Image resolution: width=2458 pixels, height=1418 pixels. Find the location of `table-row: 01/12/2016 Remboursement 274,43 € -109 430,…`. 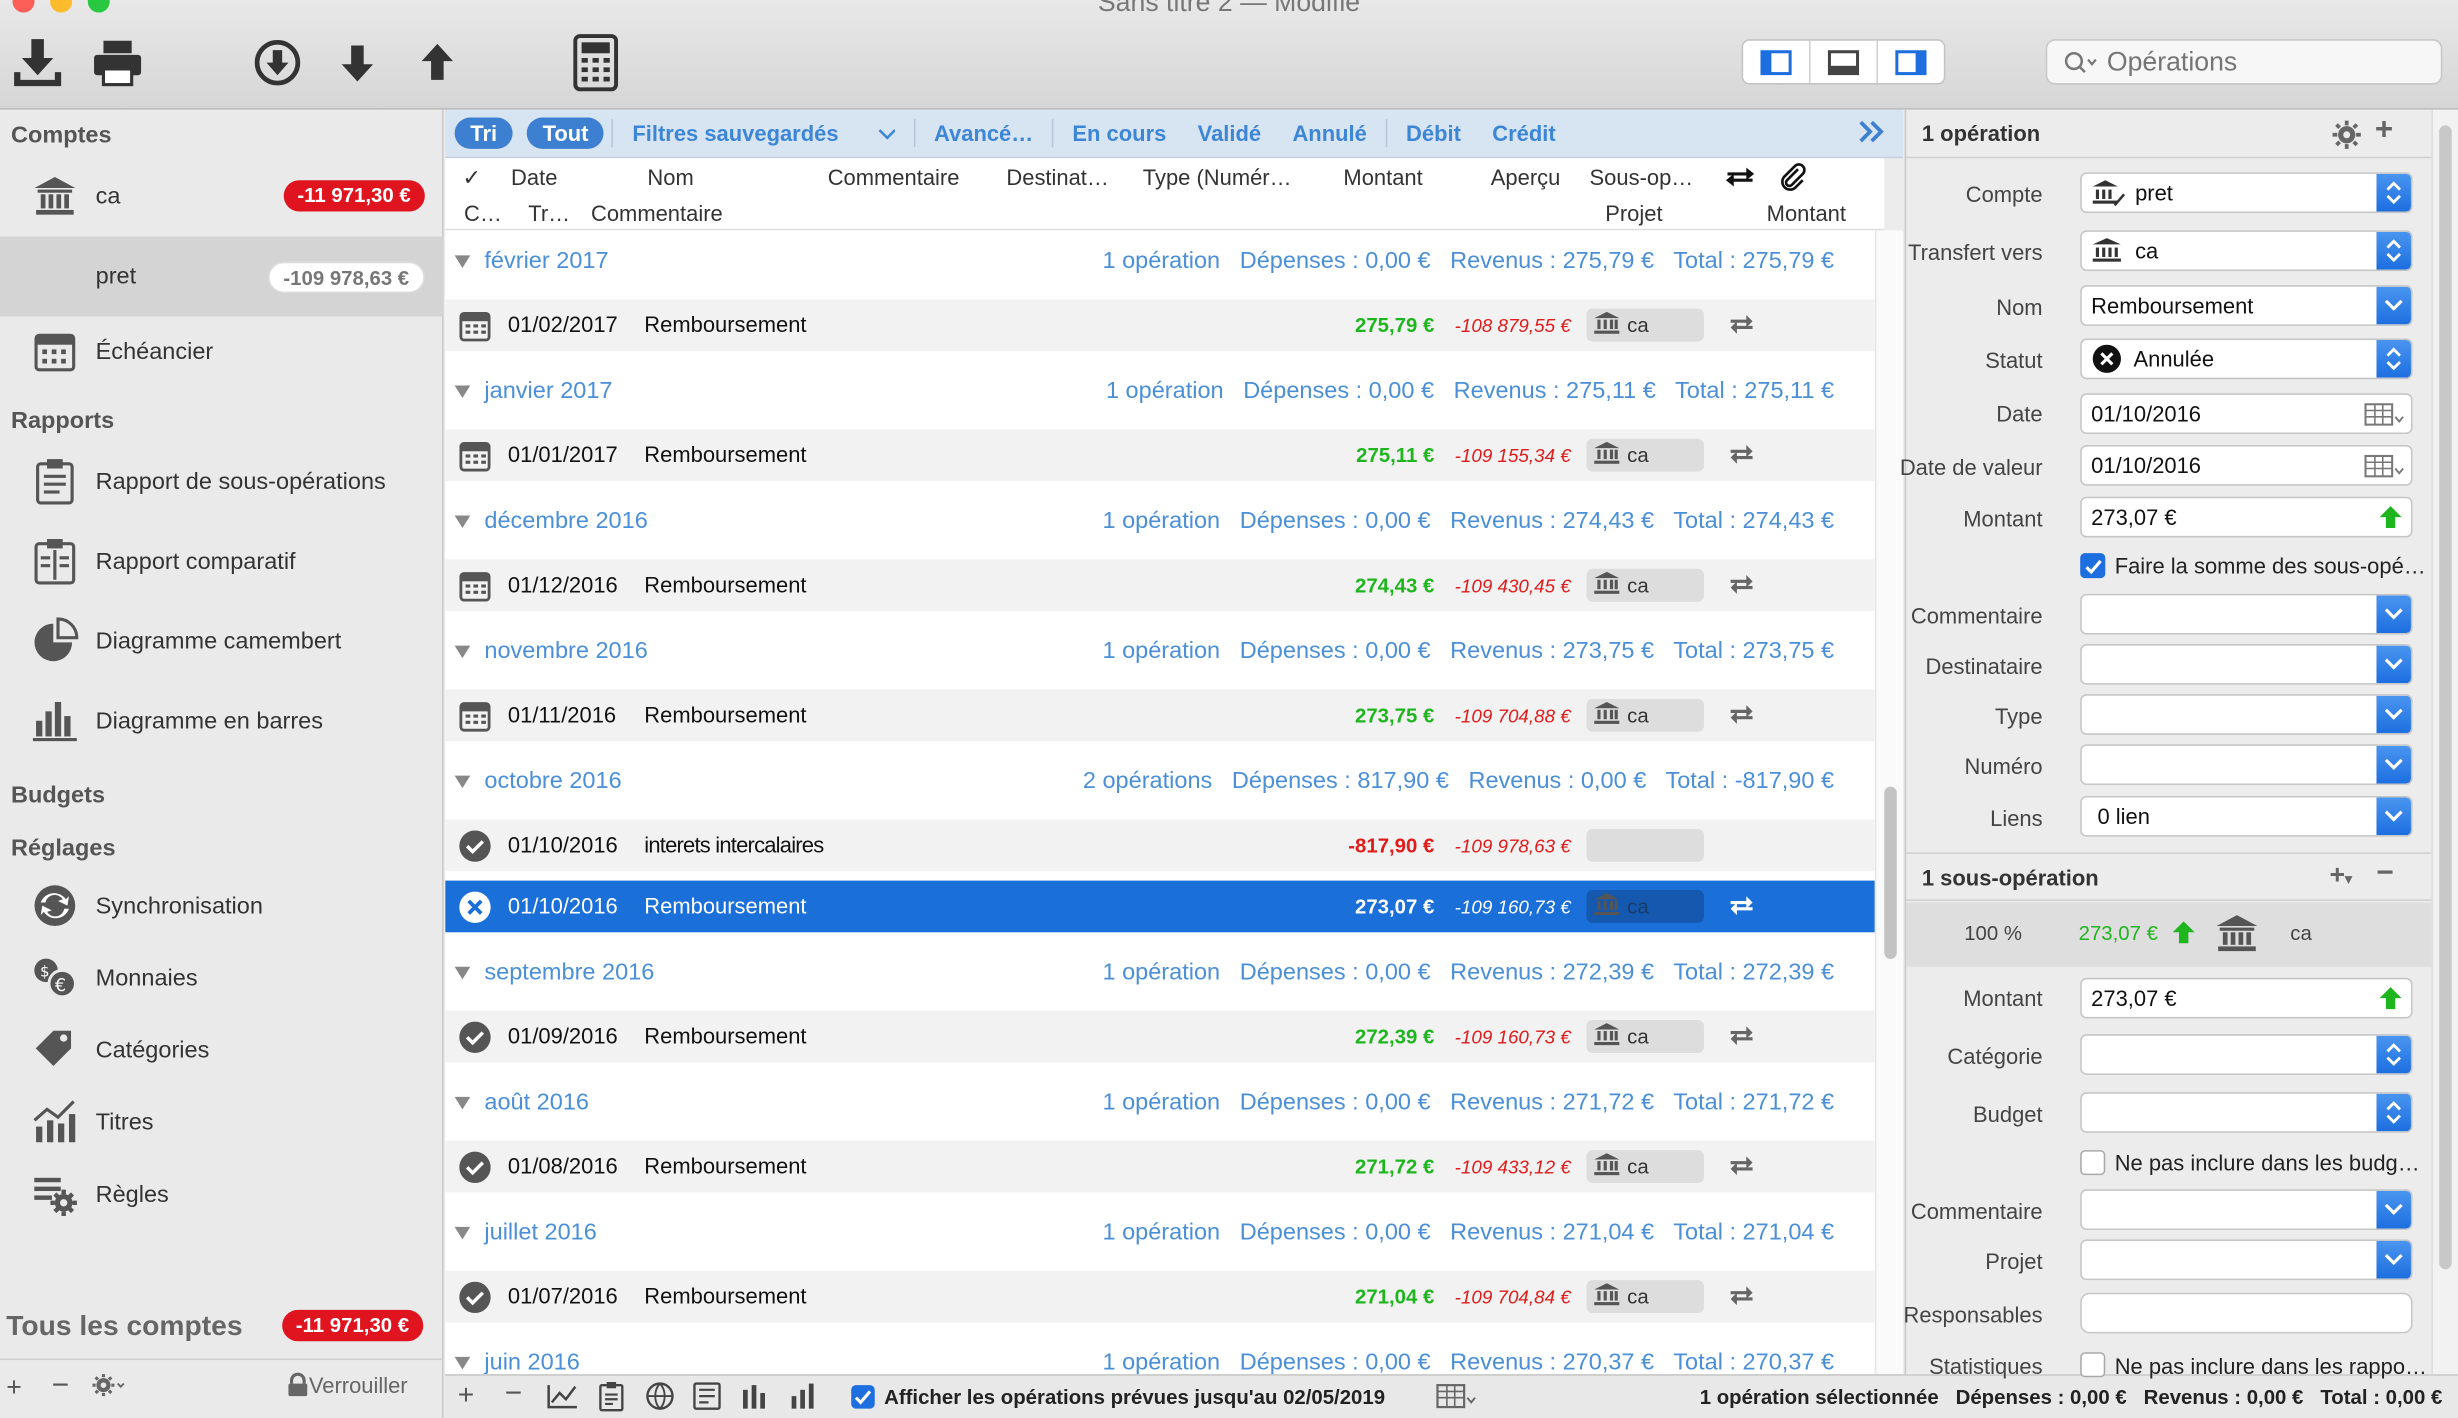

table-row: 01/12/2016 Remboursement 274,43 € -109 430,… is located at coordinates (1160, 585).